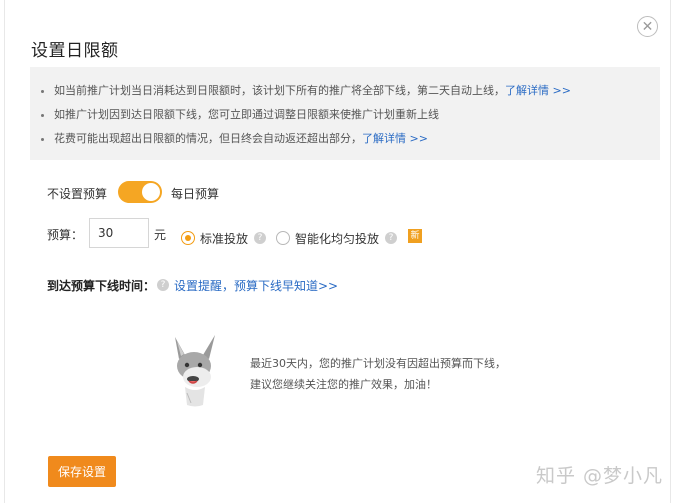  What do you see at coordinates (647, 26) in the screenshot?
I see `close-icon: ✕` at bounding box center [647, 26].